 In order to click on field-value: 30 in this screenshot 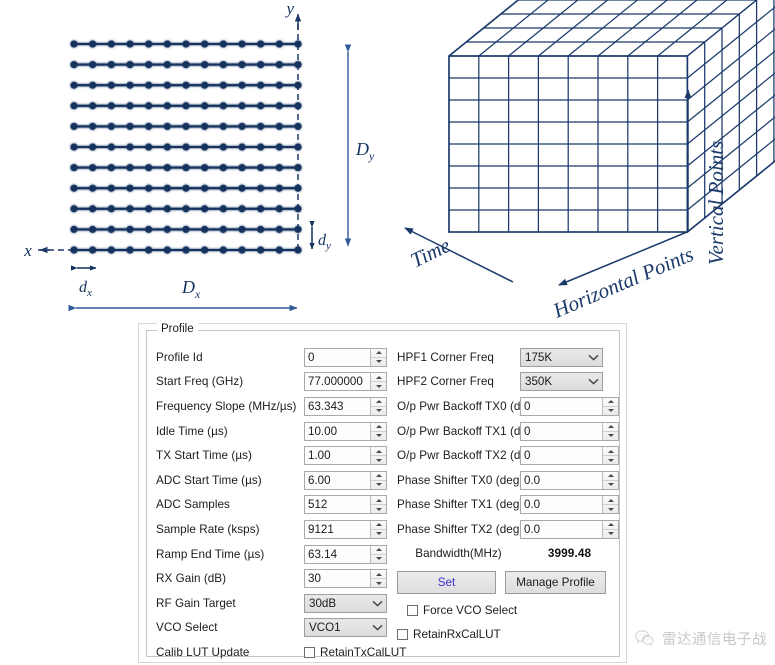, I will do `click(337, 578)`.